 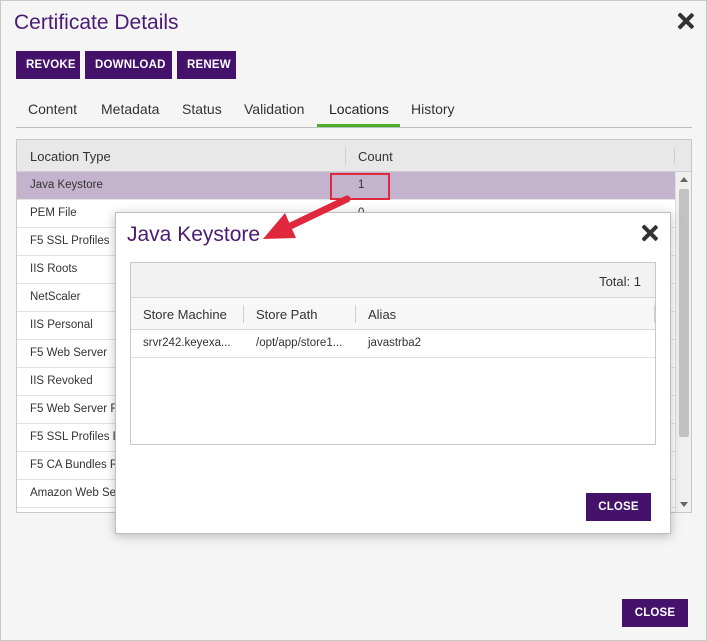 I want to click on popup-title: Java Keystore, so click(x=194, y=234).